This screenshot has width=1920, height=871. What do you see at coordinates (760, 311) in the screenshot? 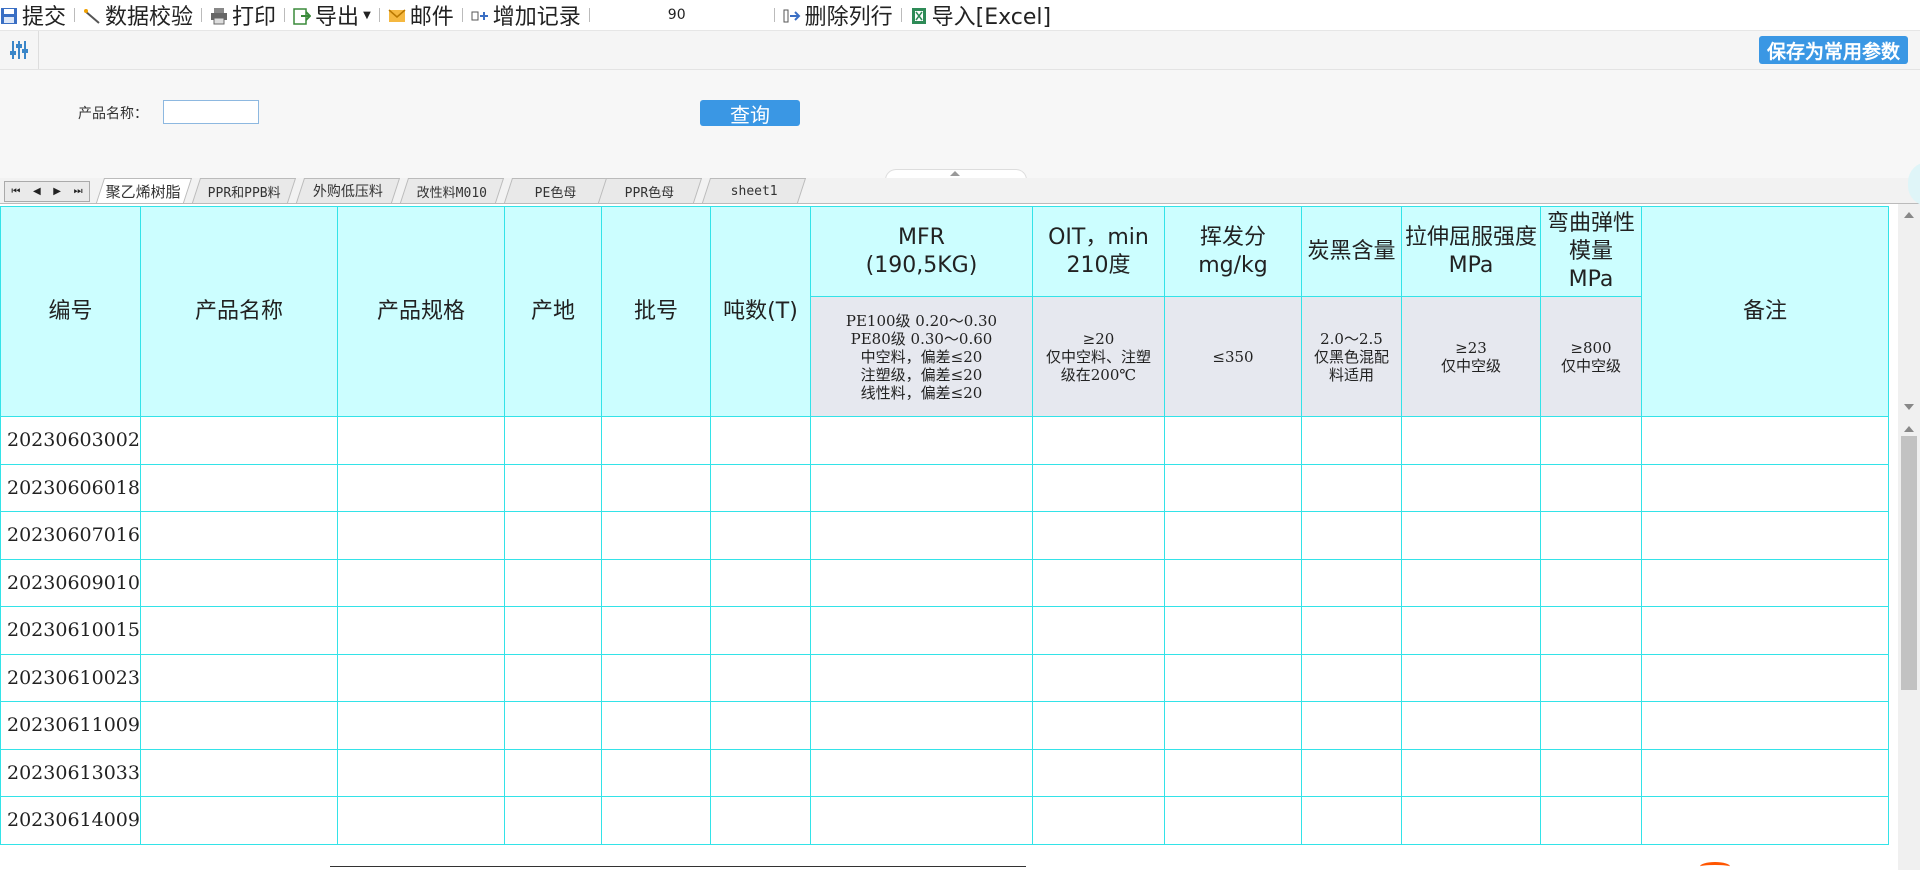
I see `header-tonnage: 吨数(T)` at bounding box center [760, 311].